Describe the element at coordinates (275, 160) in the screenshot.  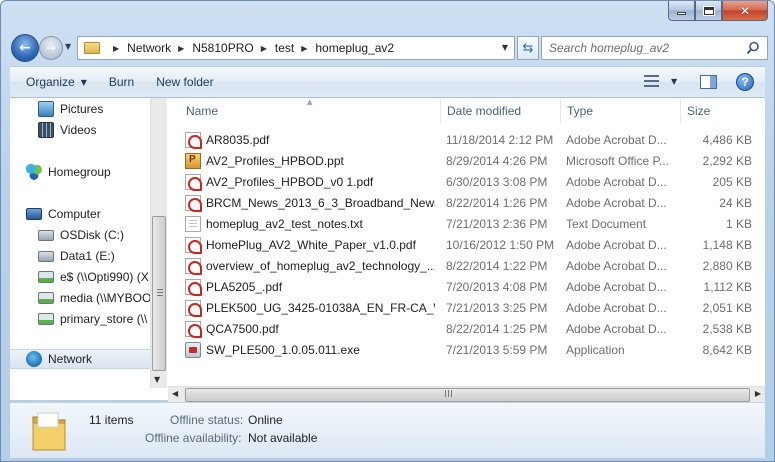
I see `file-name: AV2_Profiles_HPBOD.ppt` at that location.